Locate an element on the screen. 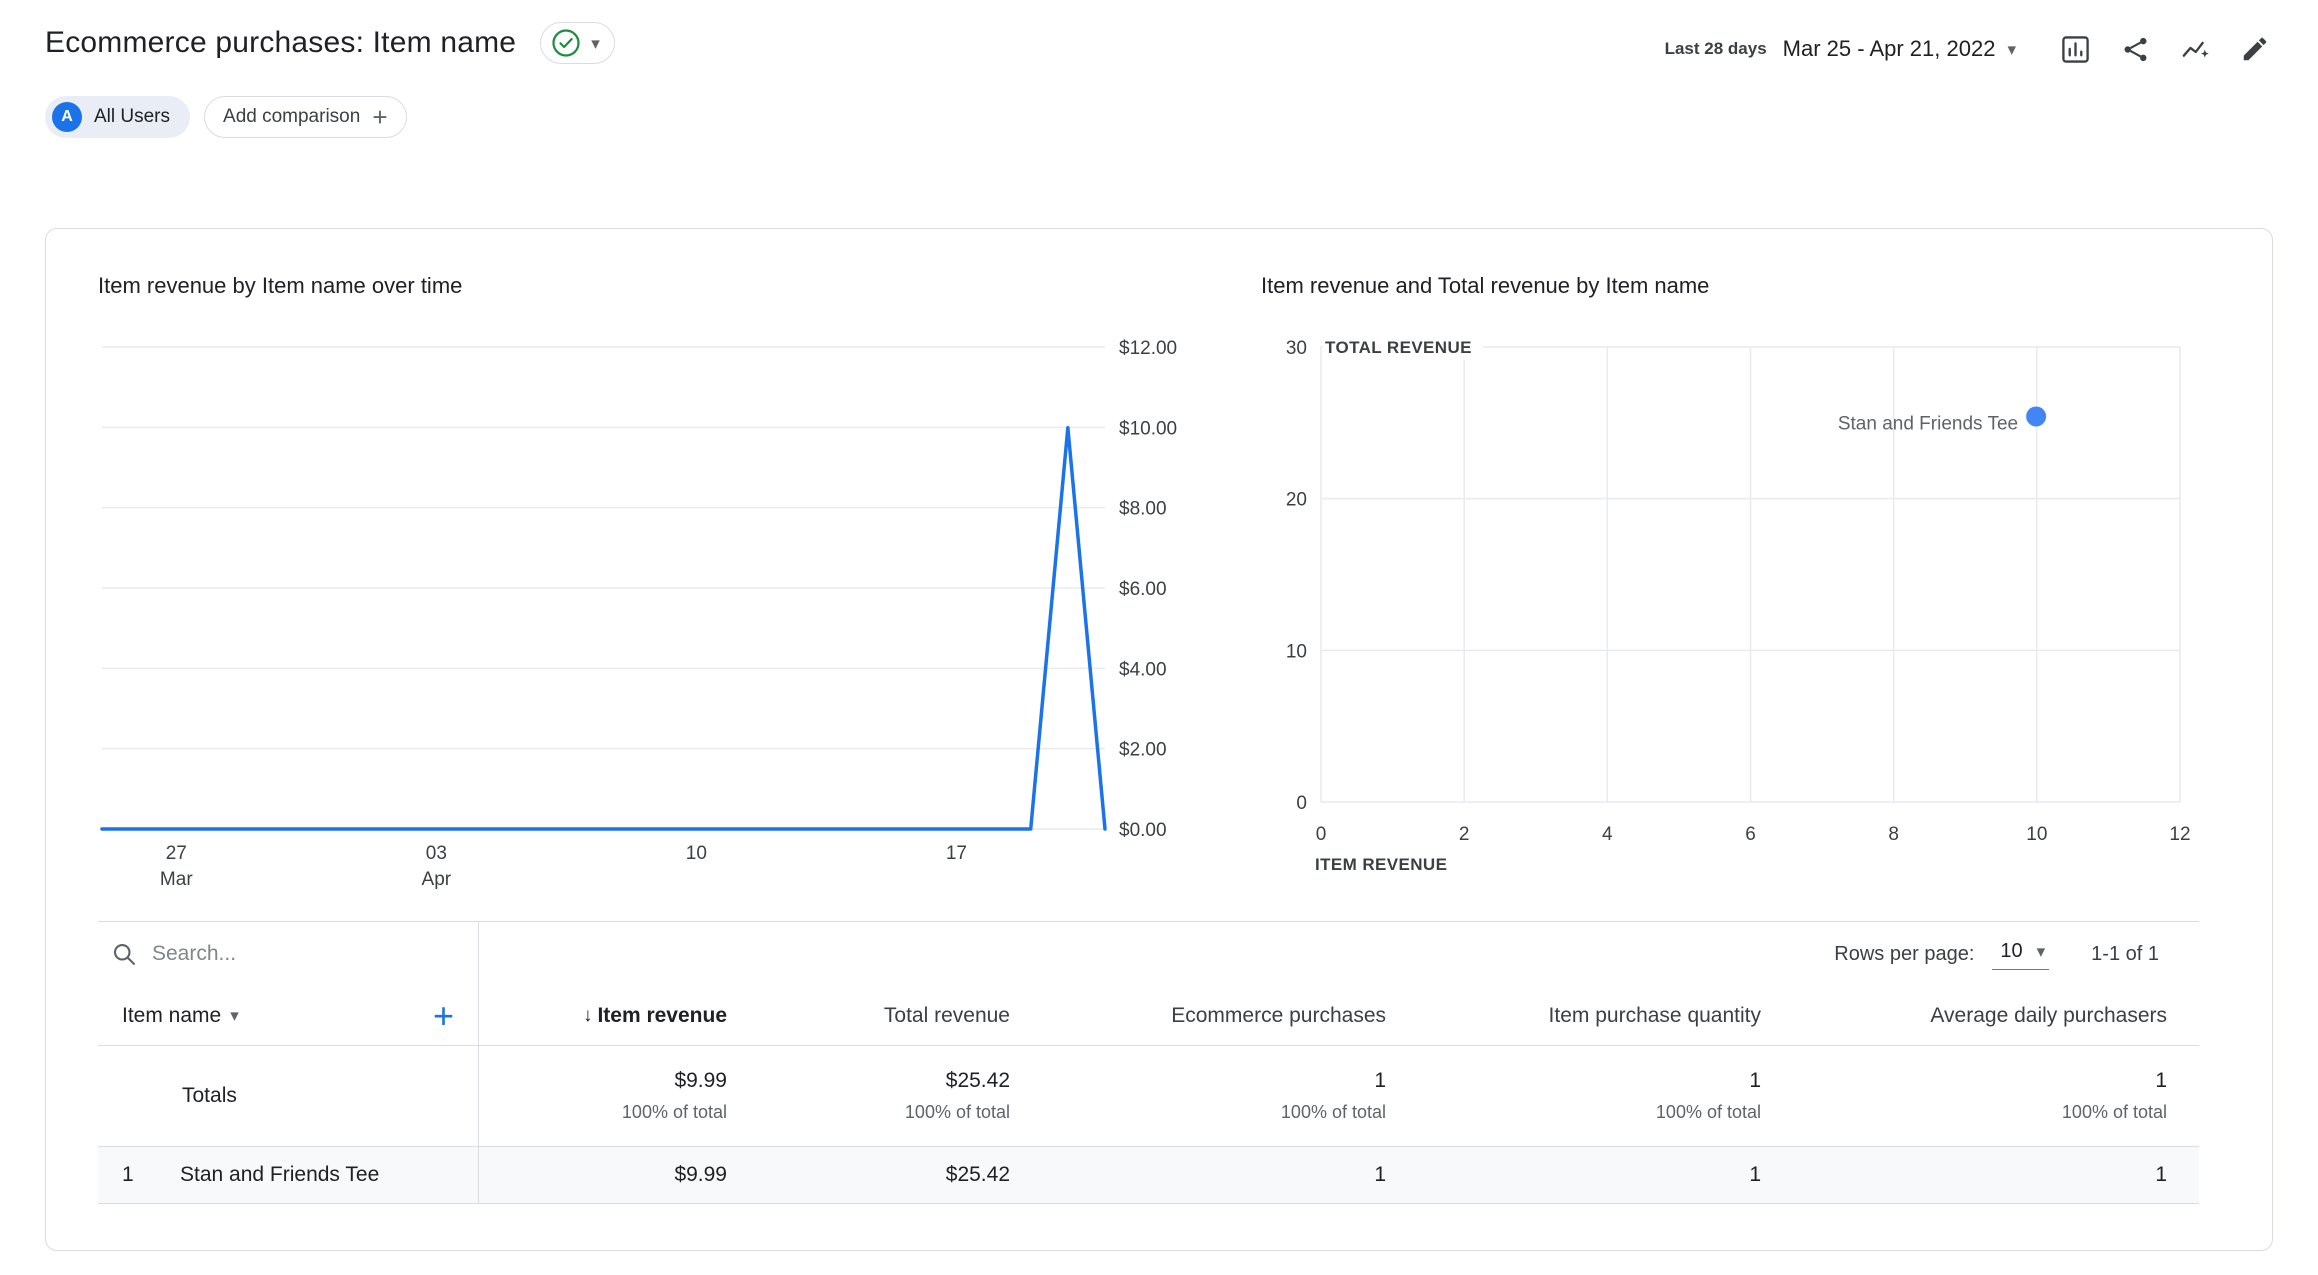 The height and width of the screenshot is (1275, 2318). svg-text: 17 is located at coordinates (956, 853).